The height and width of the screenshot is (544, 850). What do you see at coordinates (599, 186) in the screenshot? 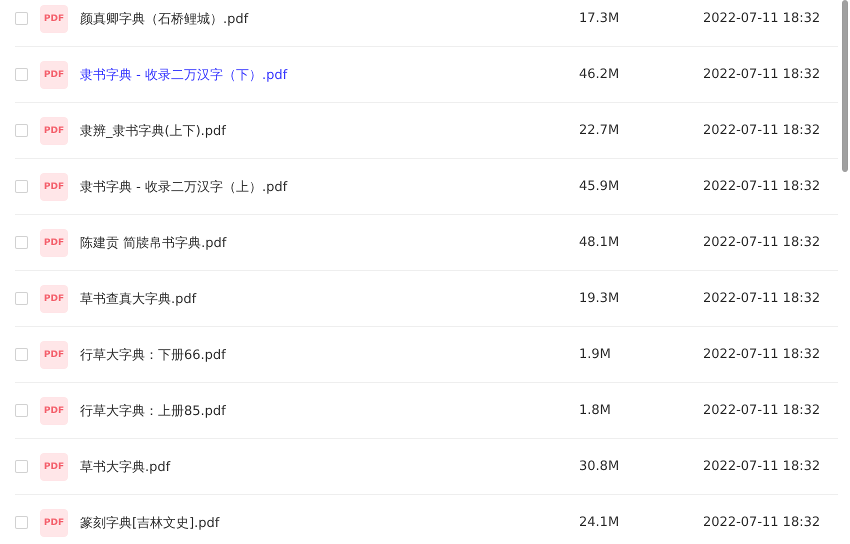
I see `file-size: 45.9M` at bounding box center [599, 186].